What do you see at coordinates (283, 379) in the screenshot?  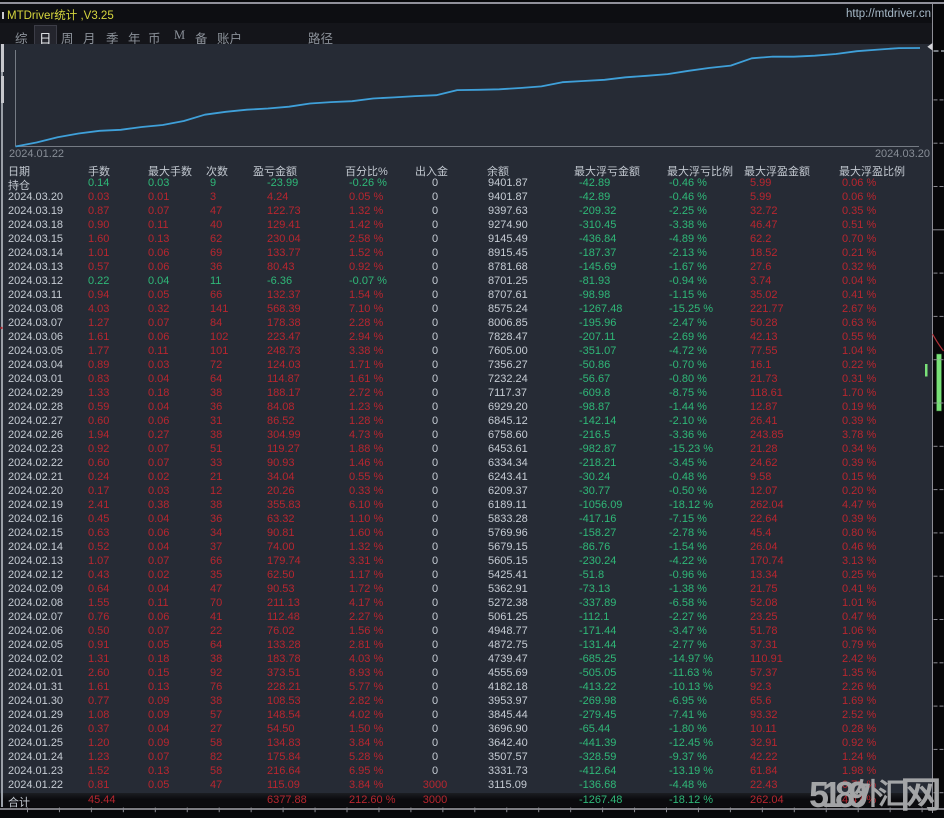 I see `table-cell: 114.87` at bounding box center [283, 379].